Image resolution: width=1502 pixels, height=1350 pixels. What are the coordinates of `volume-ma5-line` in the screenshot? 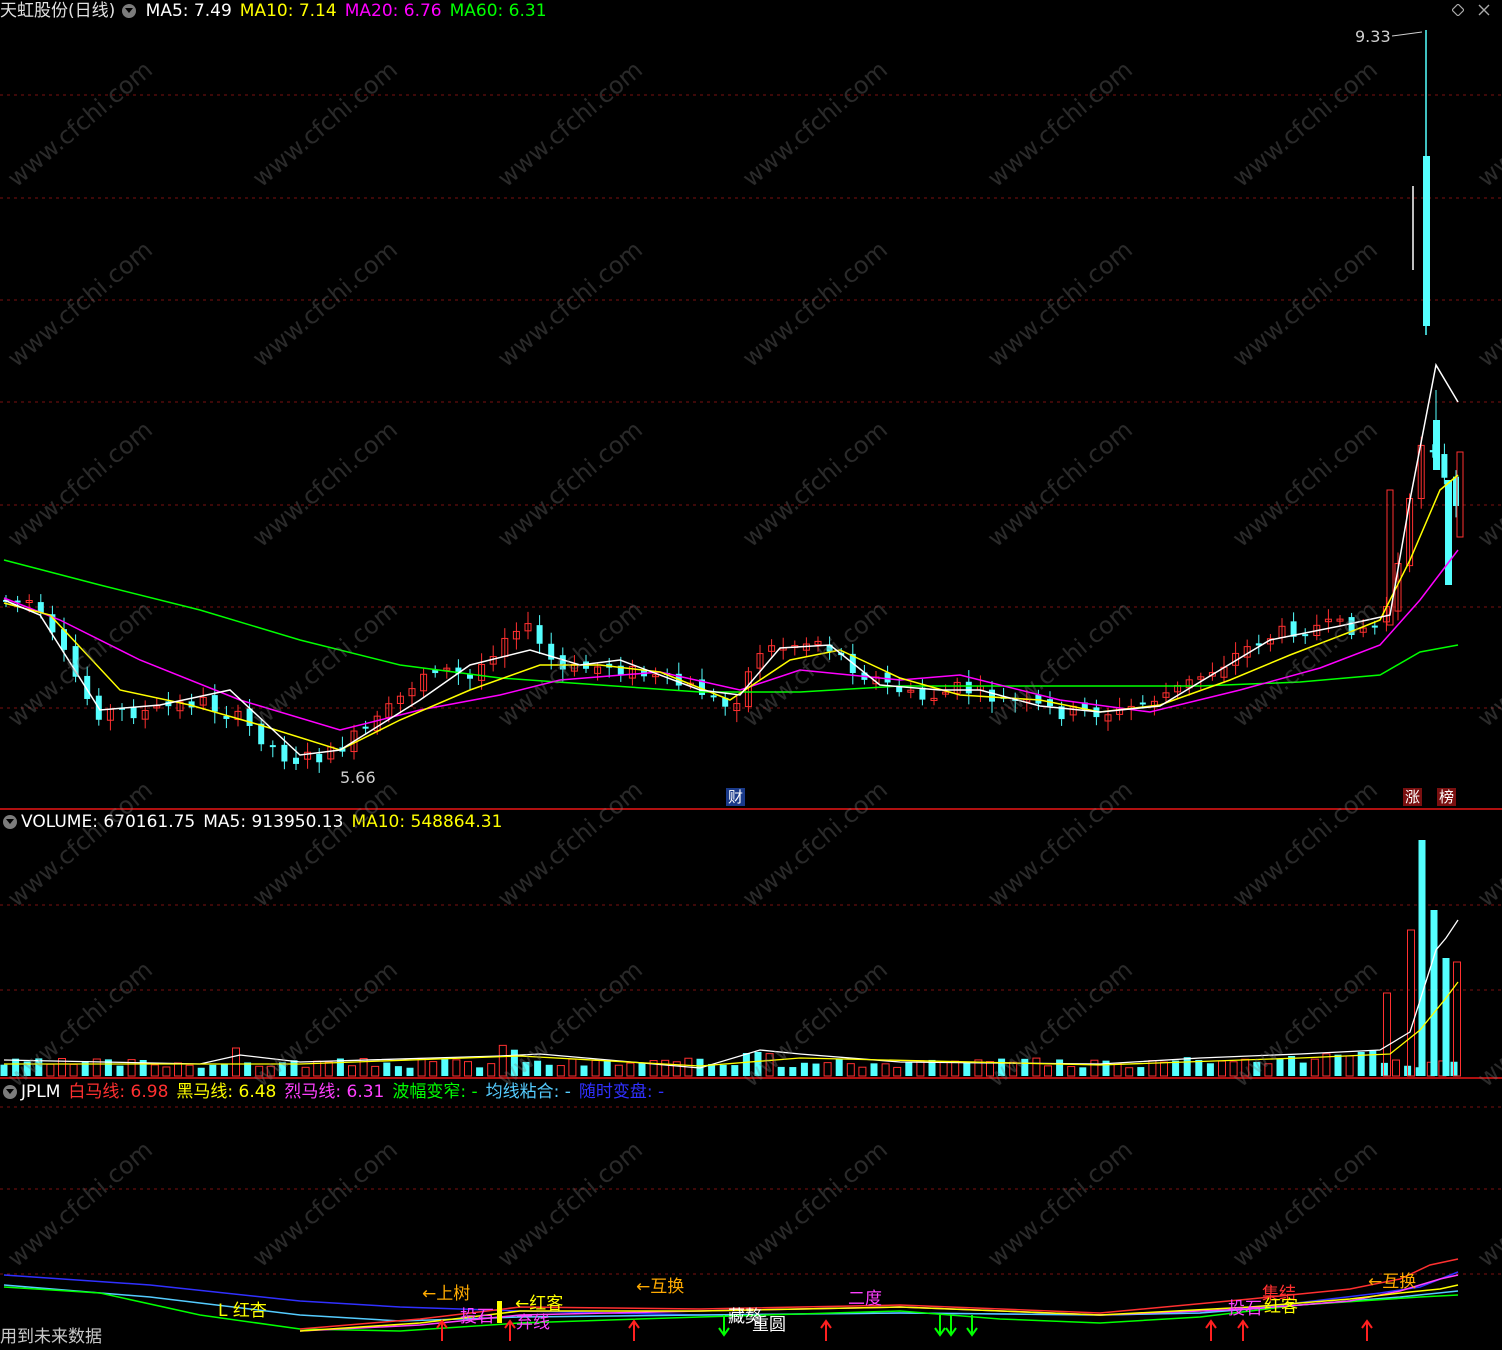 It's located at (731, 994).